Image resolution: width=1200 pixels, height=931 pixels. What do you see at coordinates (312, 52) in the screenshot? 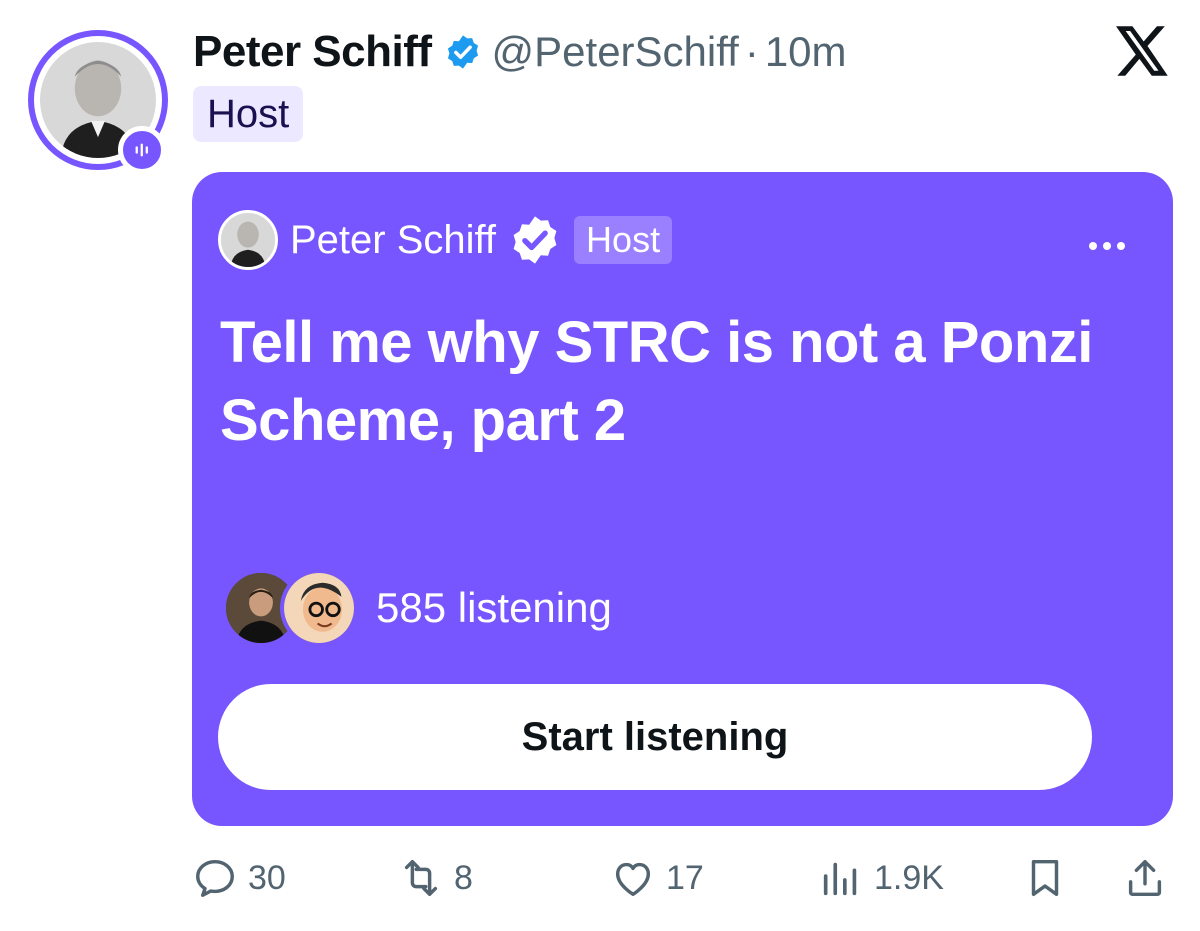
I see `author-display-name: Peter Schiff` at bounding box center [312, 52].